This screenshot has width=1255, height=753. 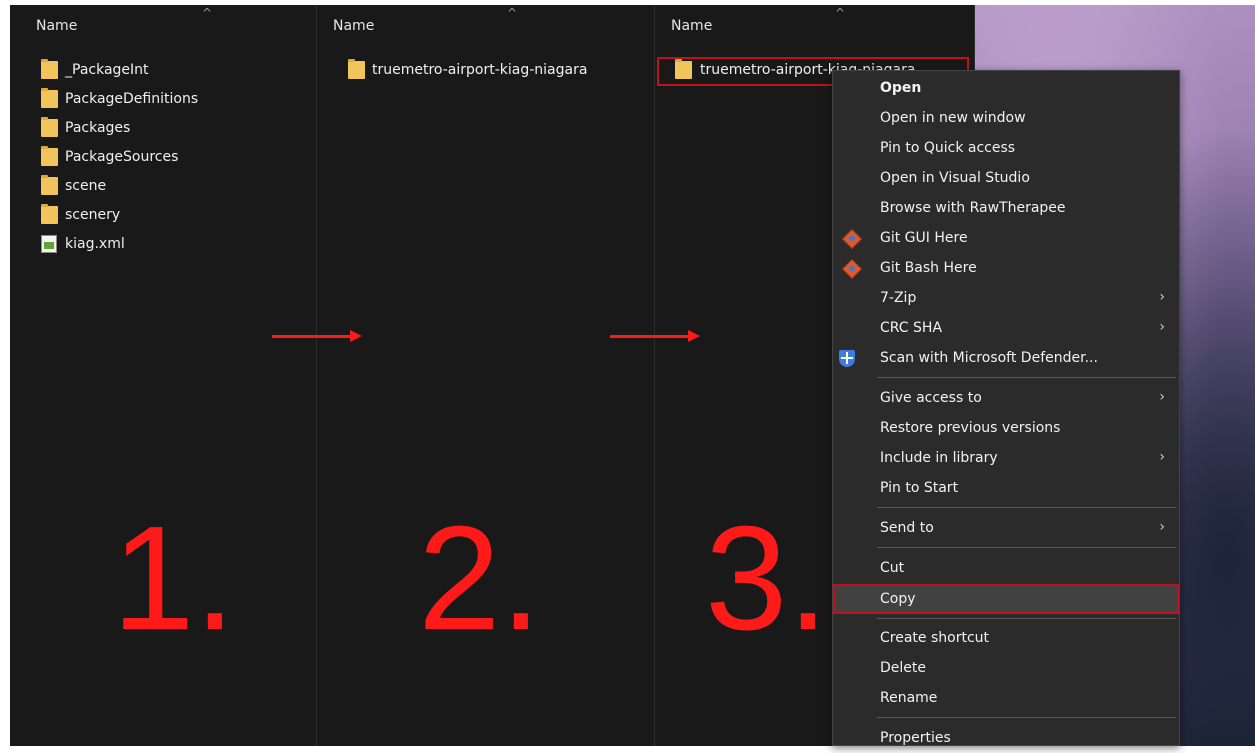 I want to click on menu-item-rename: Rename, so click(x=1006, y=698).